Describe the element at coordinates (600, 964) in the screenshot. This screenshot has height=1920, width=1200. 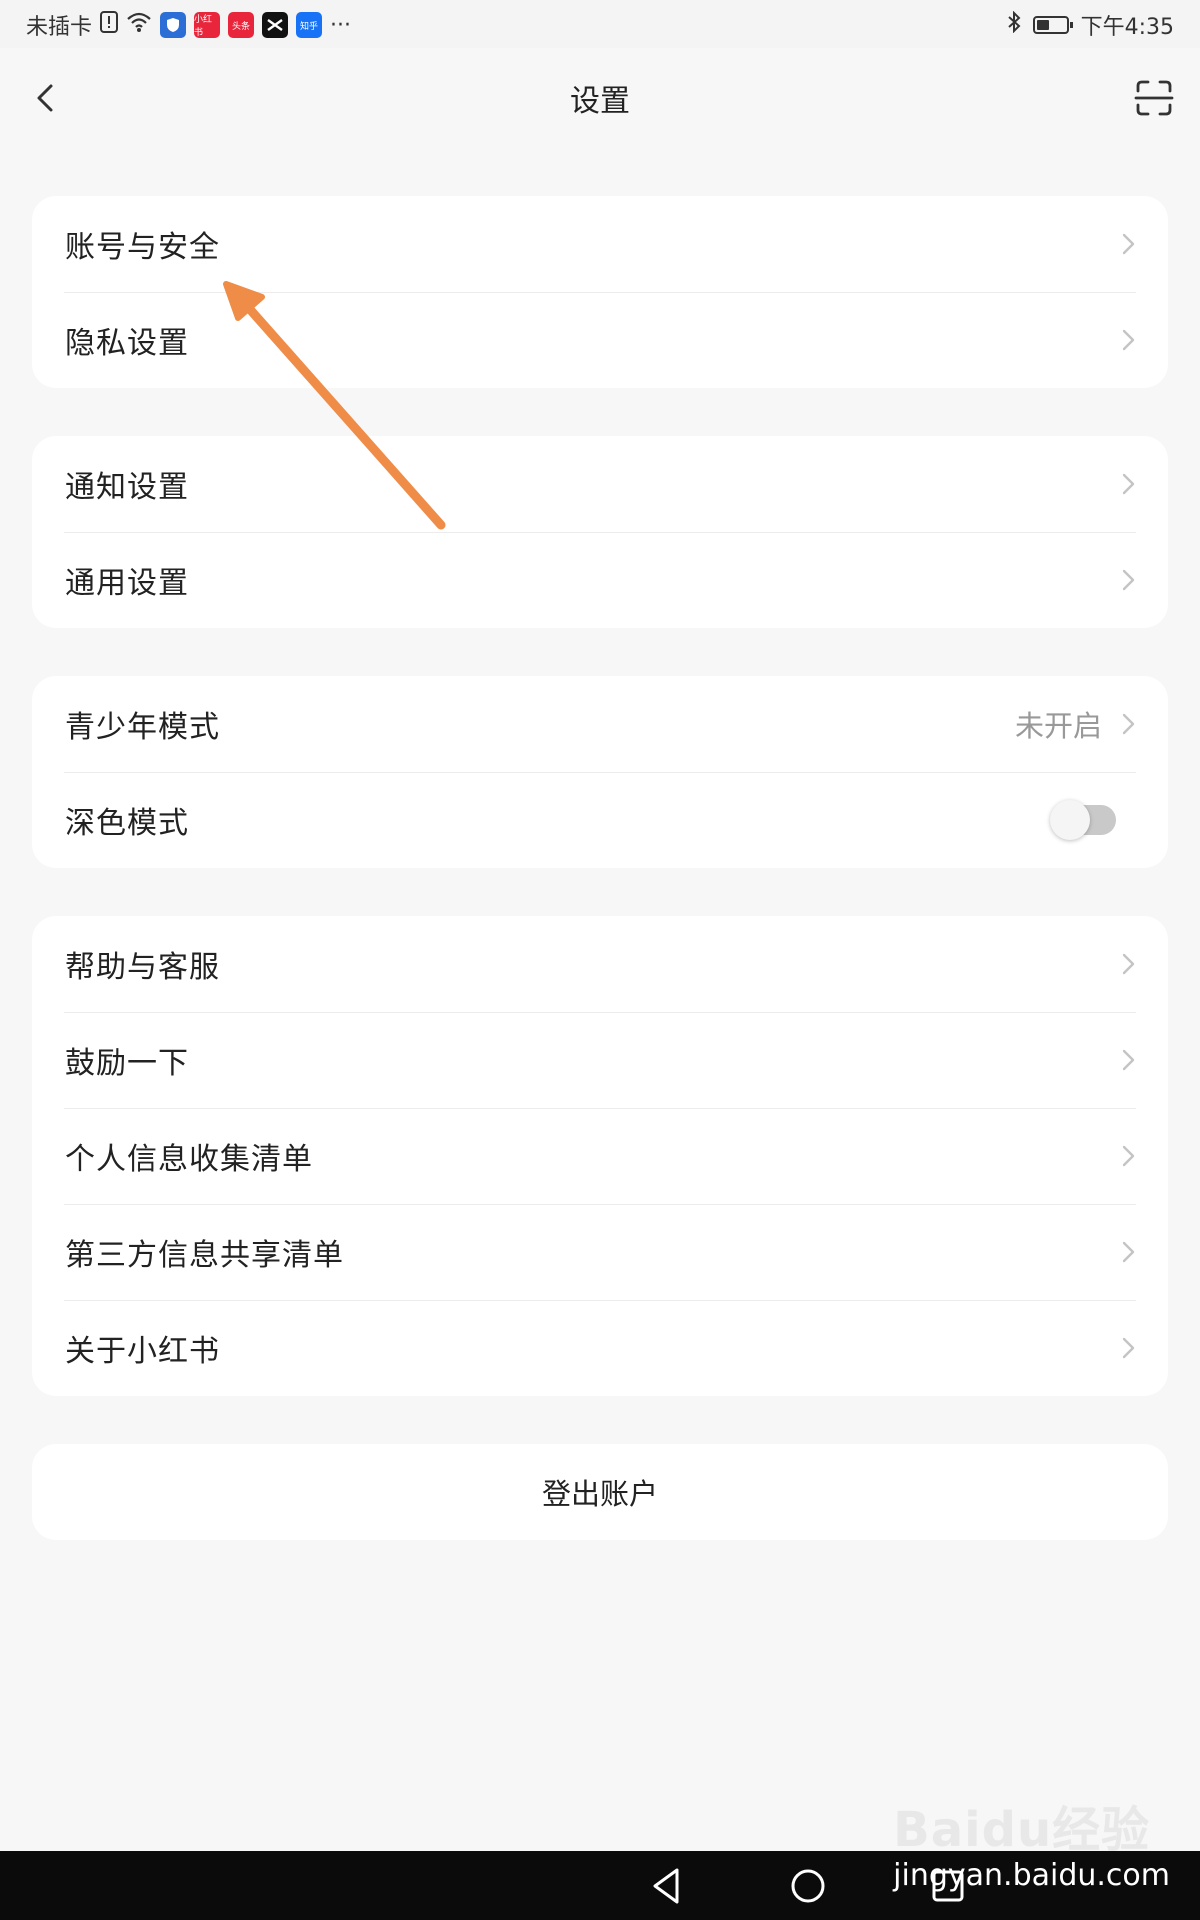
I see `settings-row-help: 帮助与客服` at that location.